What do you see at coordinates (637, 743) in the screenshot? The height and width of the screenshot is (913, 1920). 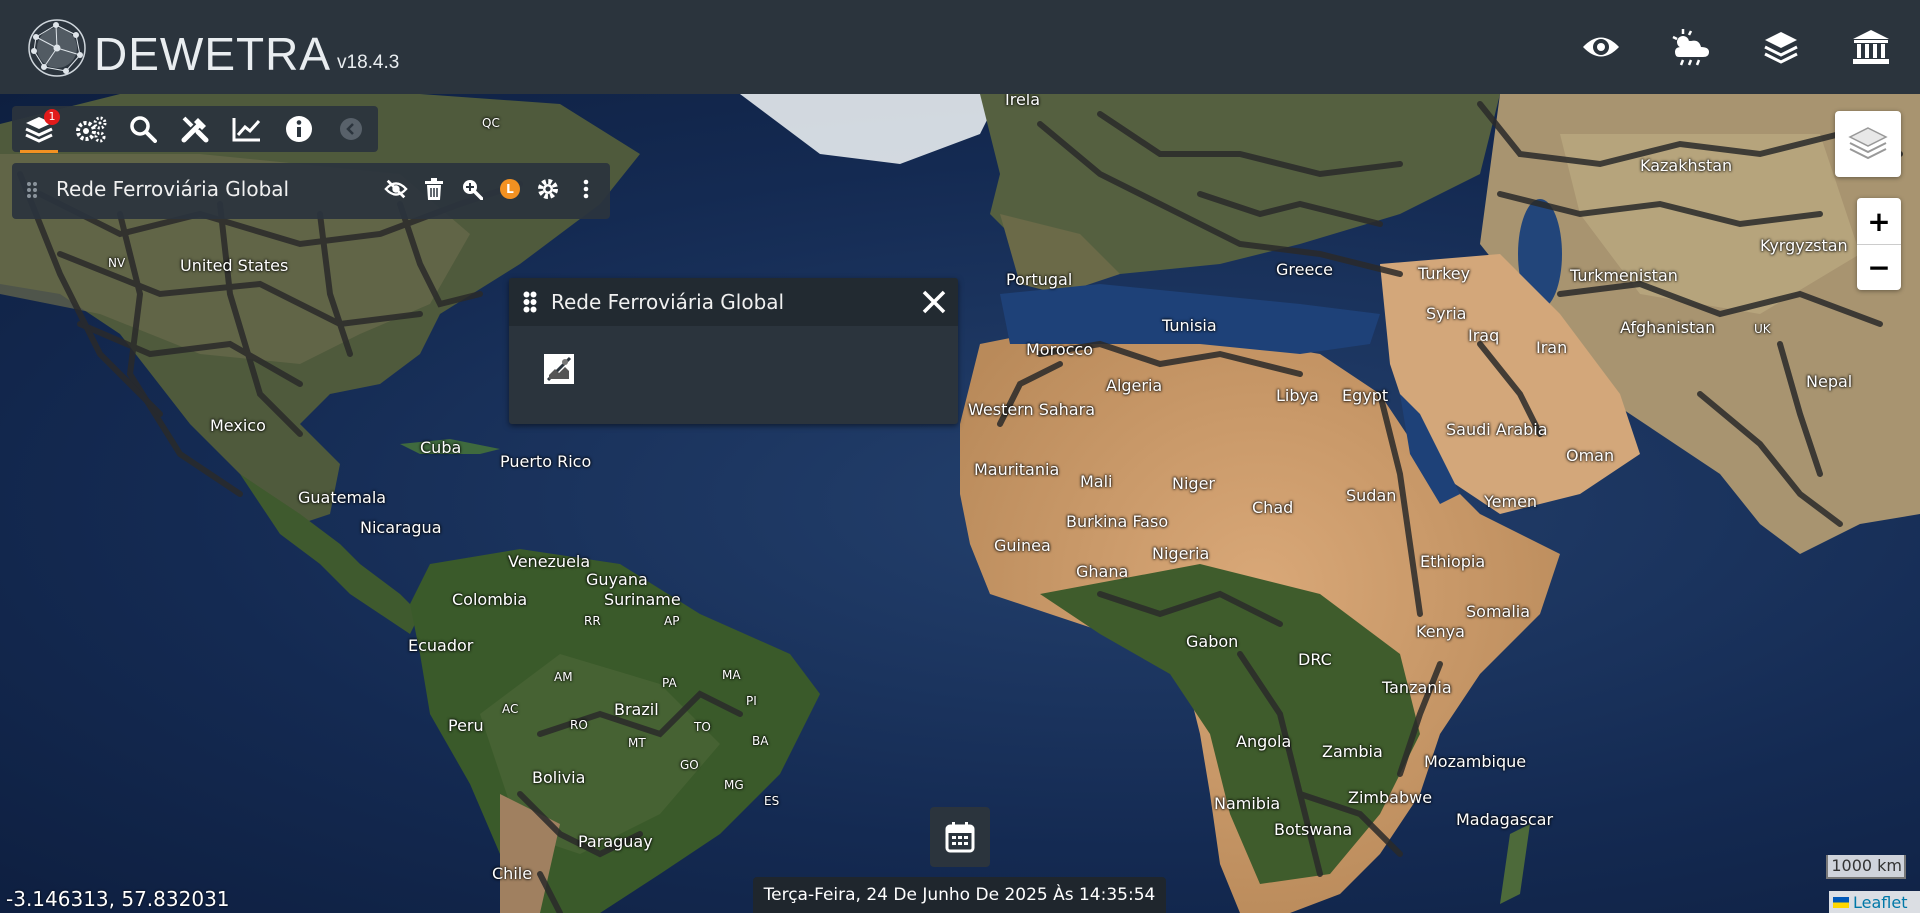 I see `map-label: MT` at bounding box center [637, 743].